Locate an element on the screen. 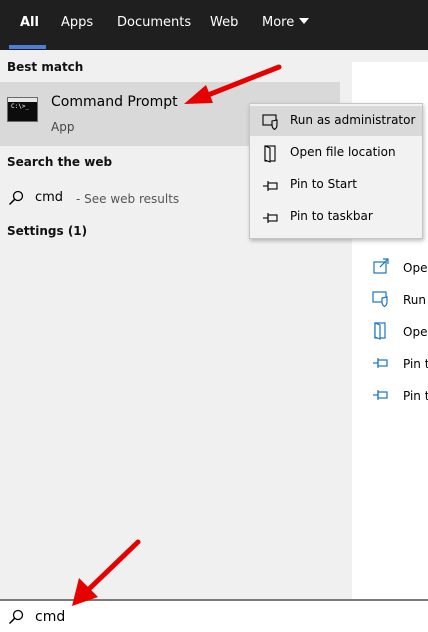 The width and height of the screenshot is (428, 632). menu-item-open-file-location: Open file location is located at coordinates (336, 153).